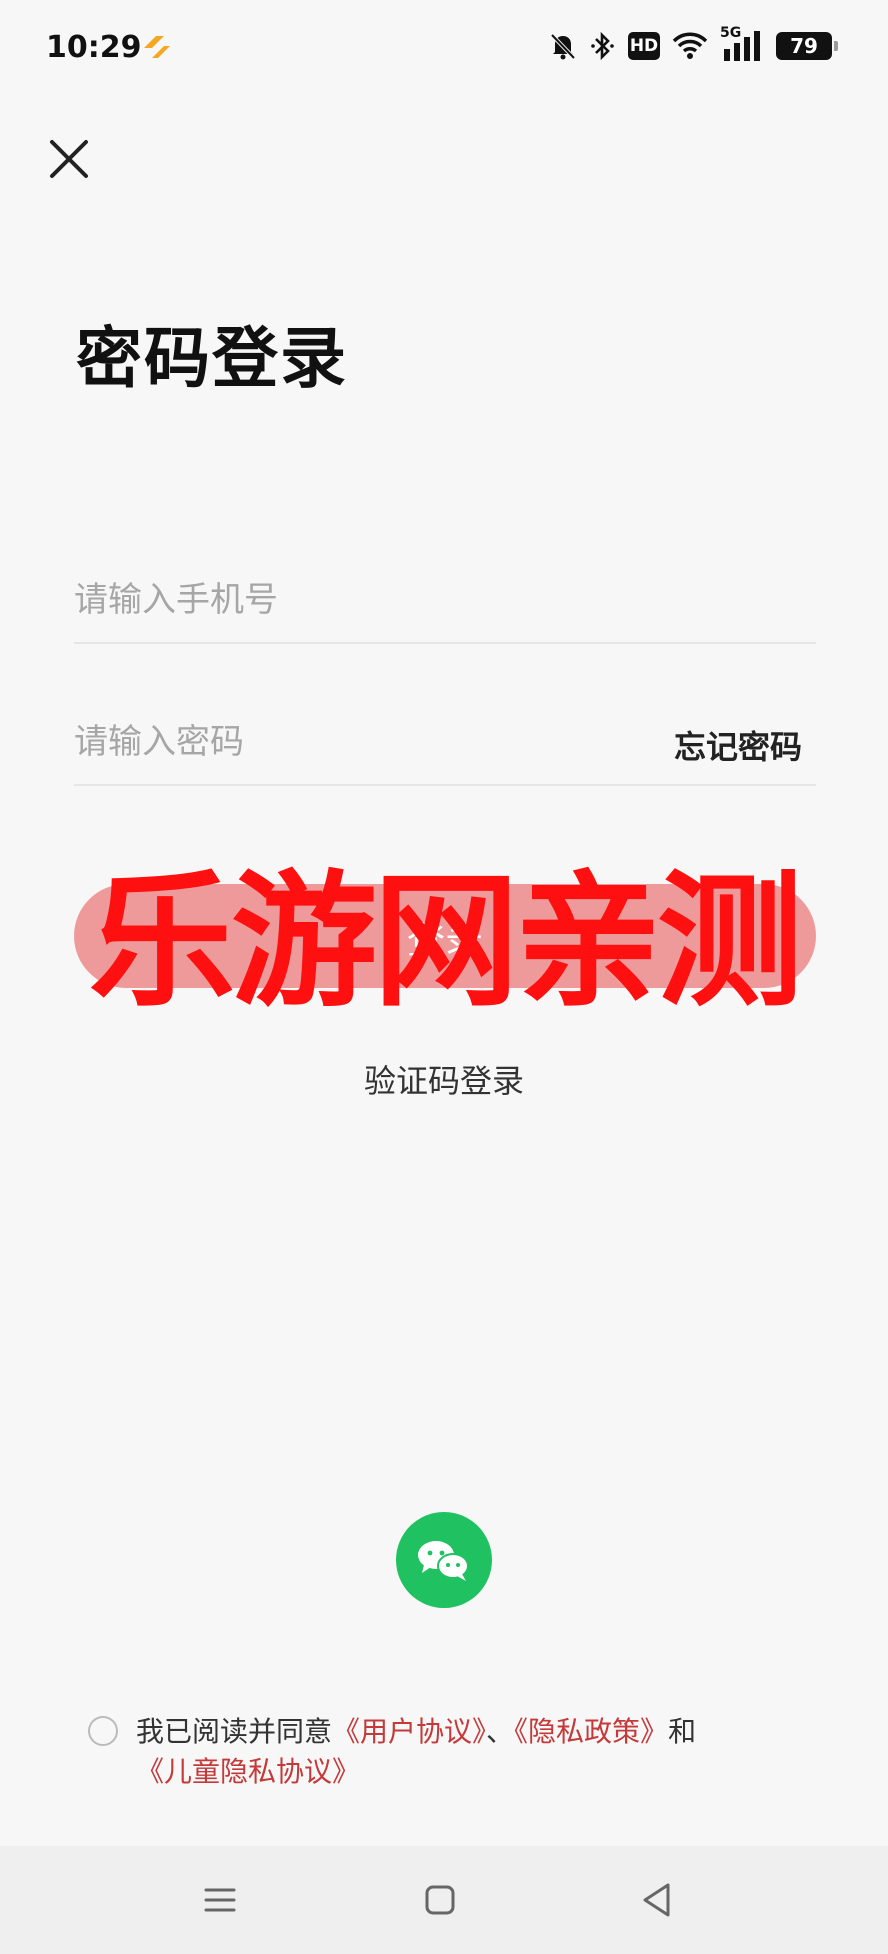  Describe the element at coordinates (248, 1771) in the screenshot. I see `child-privacy-link: 《儿童隐私协议》` at that location.